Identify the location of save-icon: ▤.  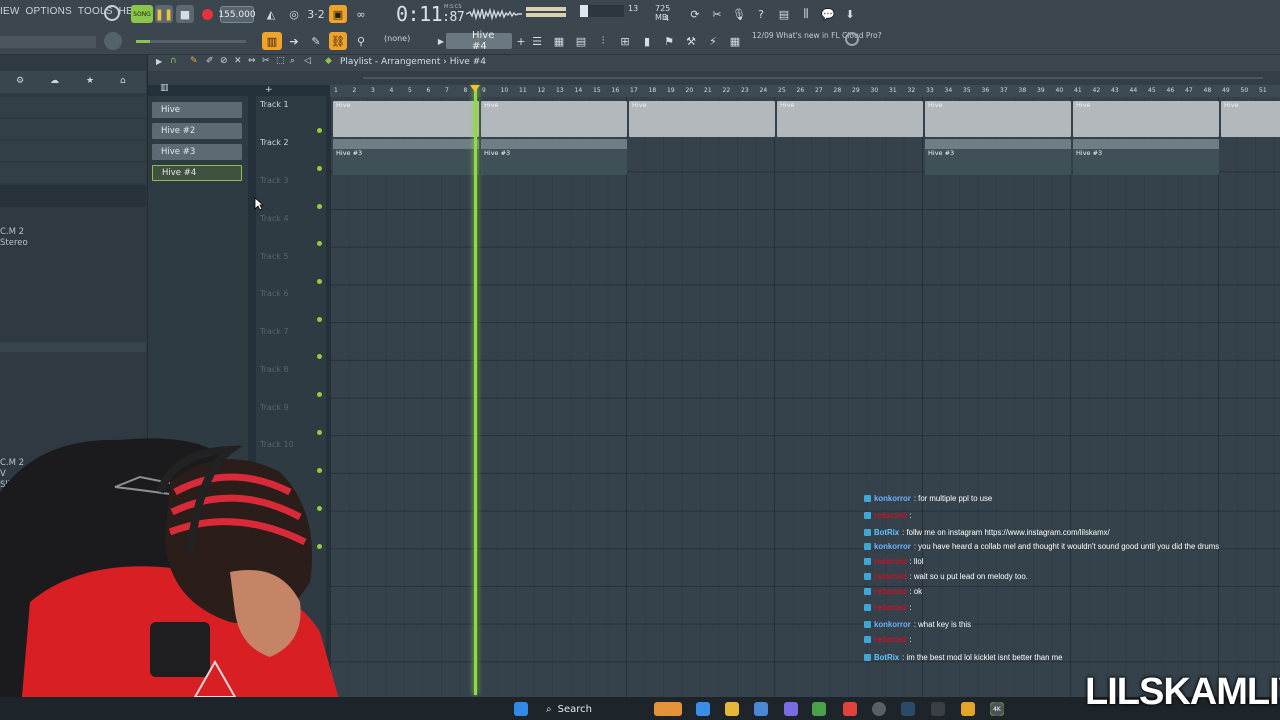
(784, 14).